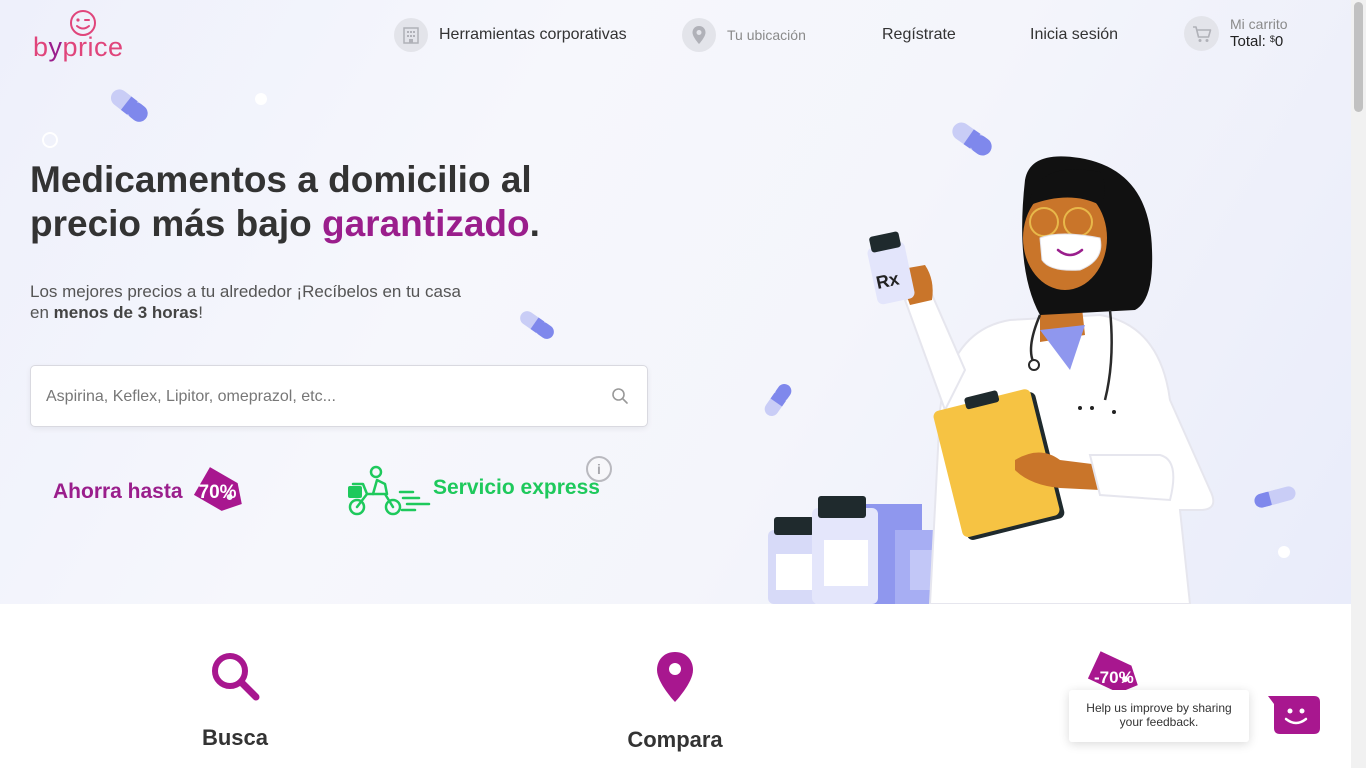 Image resolution: width=1366 pixels, height=768 pixels. I want to click on promo-savings: Ahorra hasta 70%, so click(152, 492).